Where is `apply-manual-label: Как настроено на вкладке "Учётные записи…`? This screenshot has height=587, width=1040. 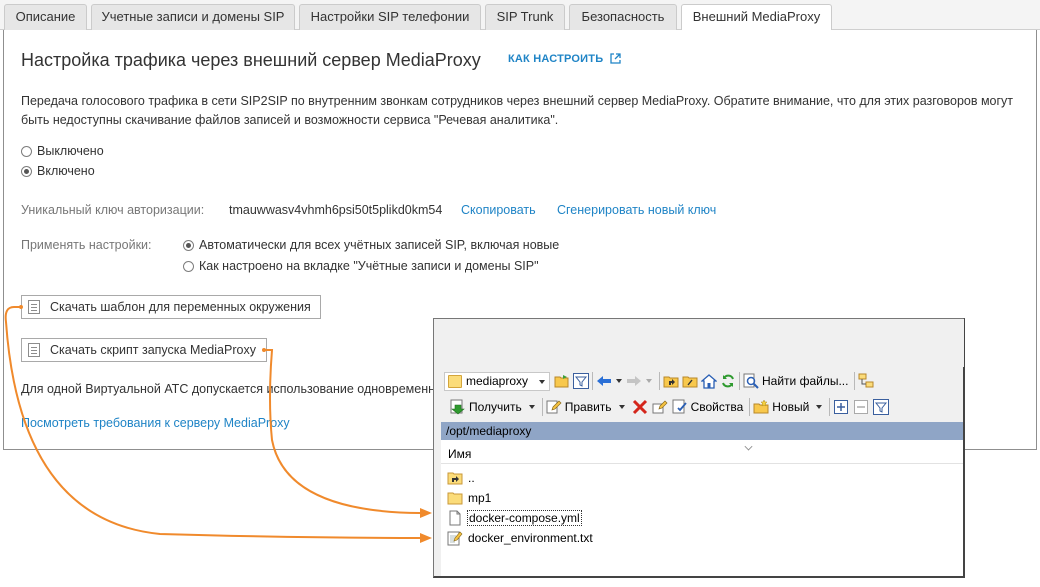
apply-manual-label: Как настроено на вкладке "Учётные записи… is located at coordinates (369, 266).